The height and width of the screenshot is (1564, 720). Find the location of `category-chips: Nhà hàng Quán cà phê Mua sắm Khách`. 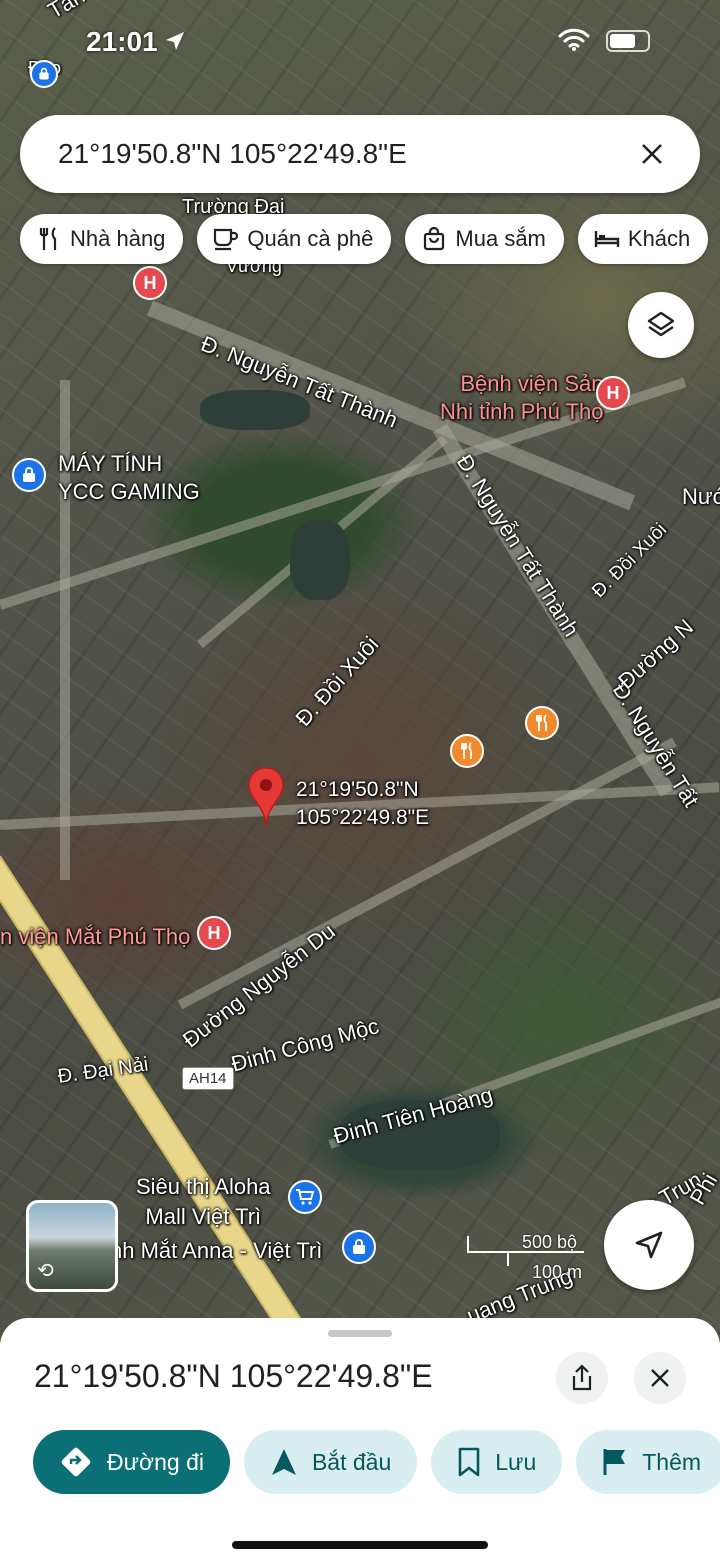

category-chips: Nhà hàng Quán cà phê Mua sắm Khách is located at coordinates (364, 239).